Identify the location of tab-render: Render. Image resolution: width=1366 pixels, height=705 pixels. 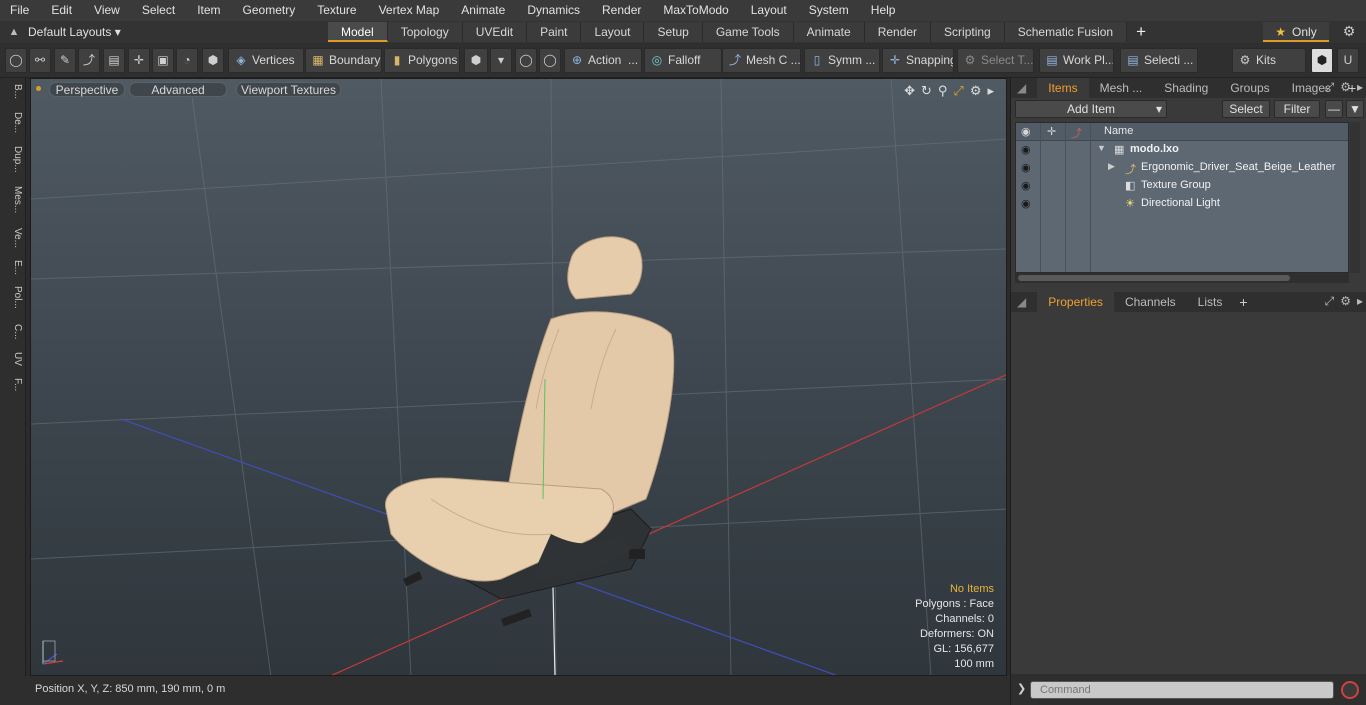
(898, 32).